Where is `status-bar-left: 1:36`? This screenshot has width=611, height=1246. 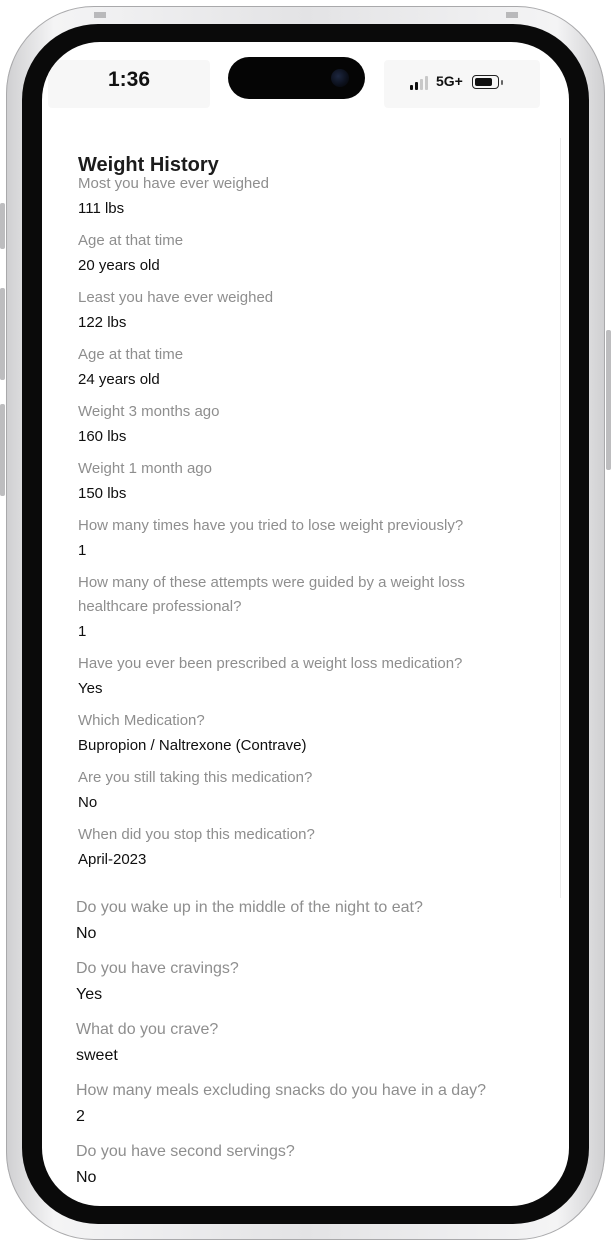 status-bar-left: 1:36 is located at coordinates (129, 84).